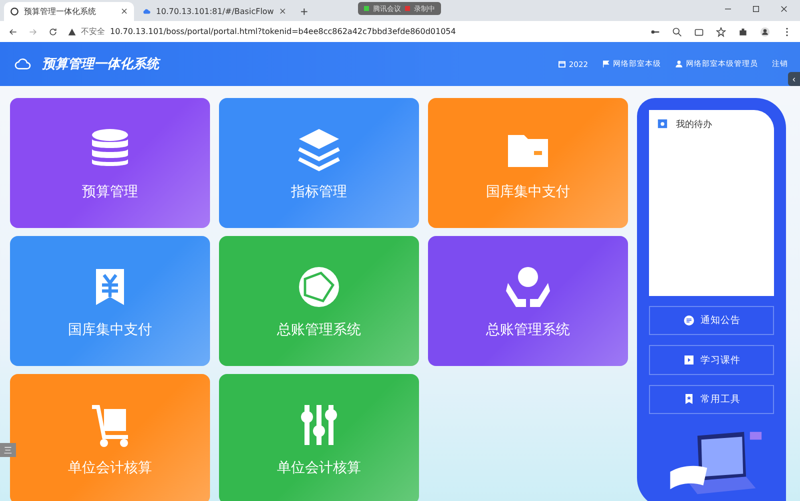 Image resolution: width=800 pixels, height=501 pixels. What do you see at coordinates (319, 437) in the screenshot?
I see `module-tile: 单位会计核算` at bounding box center [319, 437].